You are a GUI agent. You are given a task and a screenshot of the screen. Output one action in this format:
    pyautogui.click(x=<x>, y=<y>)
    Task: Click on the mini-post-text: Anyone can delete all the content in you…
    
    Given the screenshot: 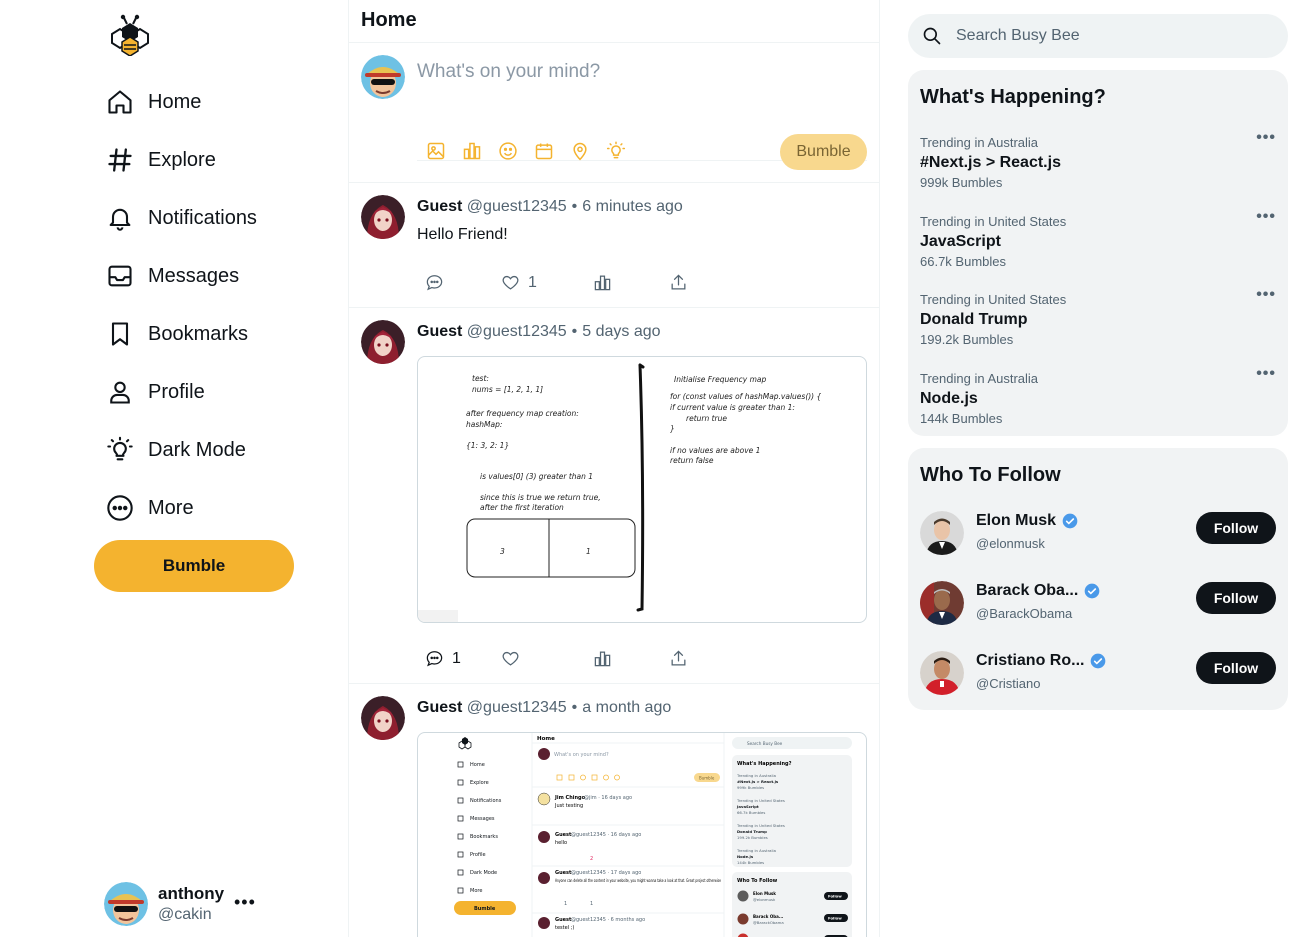 What is the action you would take?
    pyautogui.click(x=638, y=880)
    